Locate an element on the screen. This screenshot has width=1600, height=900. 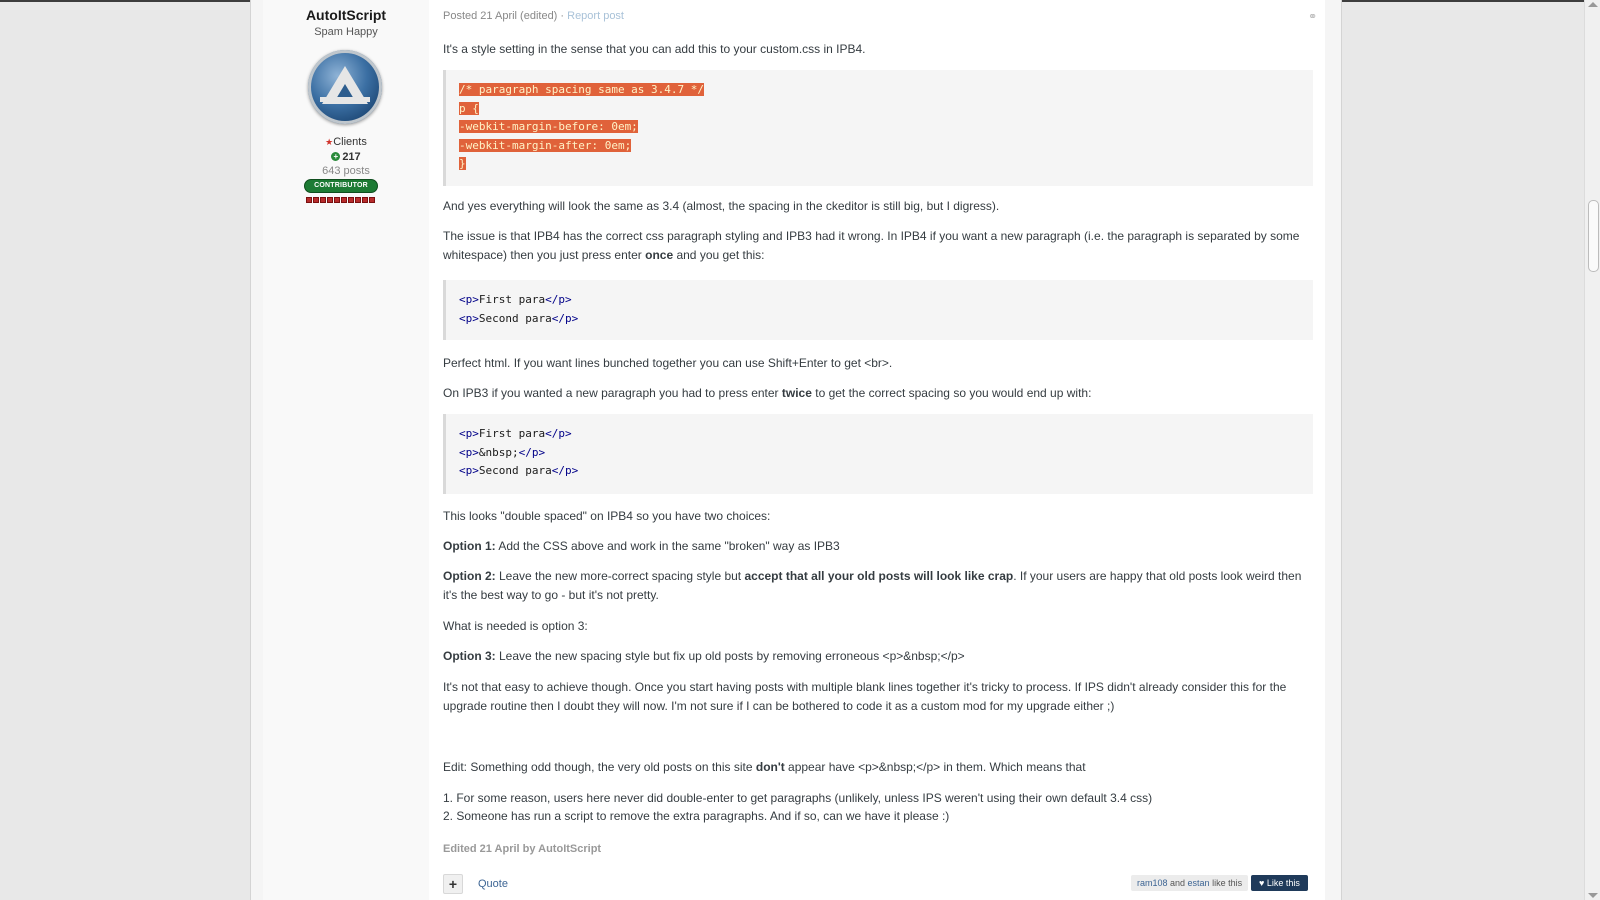
posted-date: Posted 21 April (edited) · is located at coordinates (505, 16).